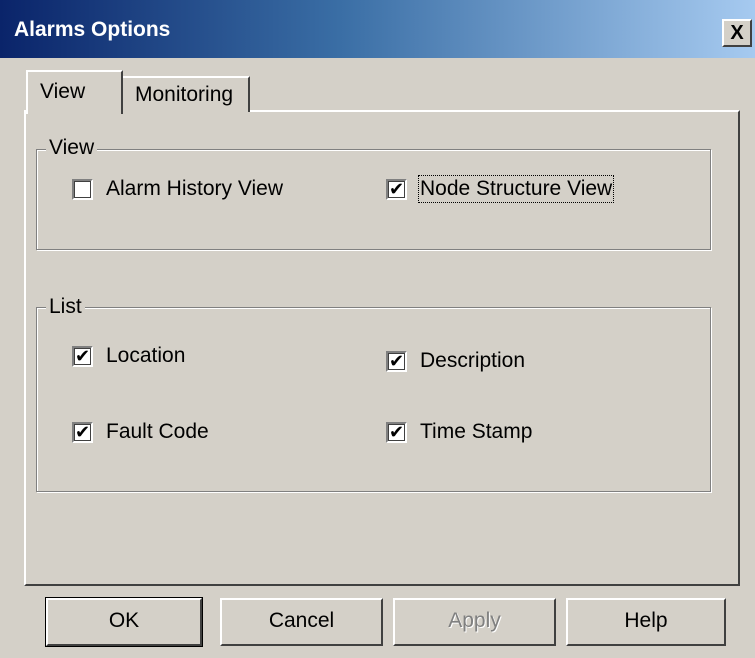  What do you see at coordinates (157, 431) in the screenshot?
I see `fault-code-label: Fault Code` at bounding box center [157, 431].